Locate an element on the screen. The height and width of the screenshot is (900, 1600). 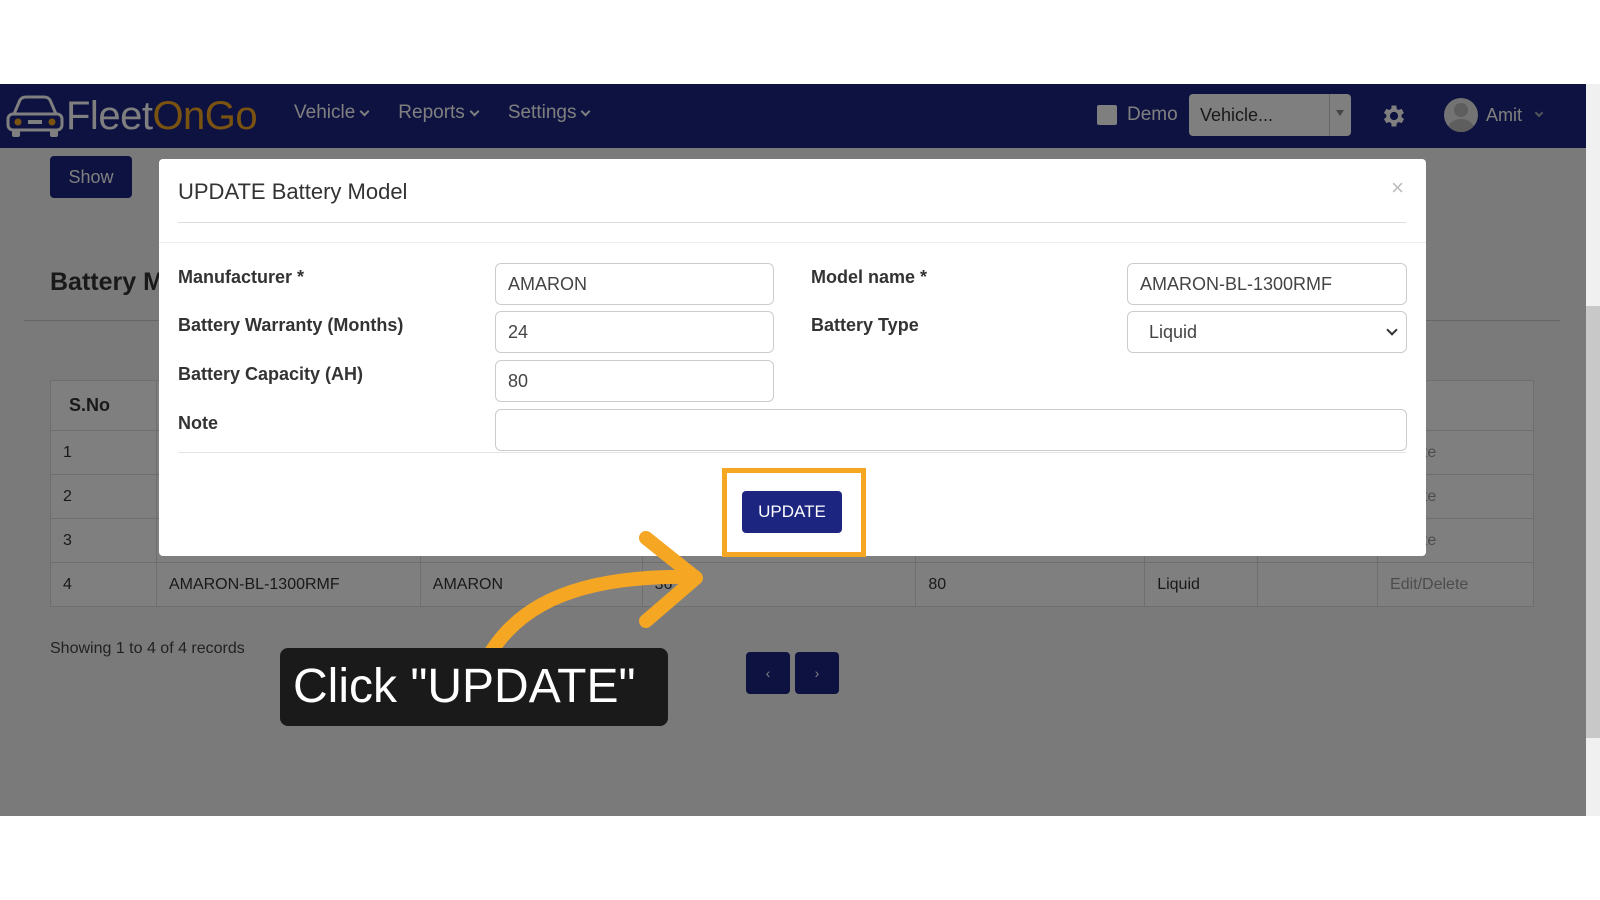
capacity-label: Battery Capacity (AH) is located at coordinates (271, 374).